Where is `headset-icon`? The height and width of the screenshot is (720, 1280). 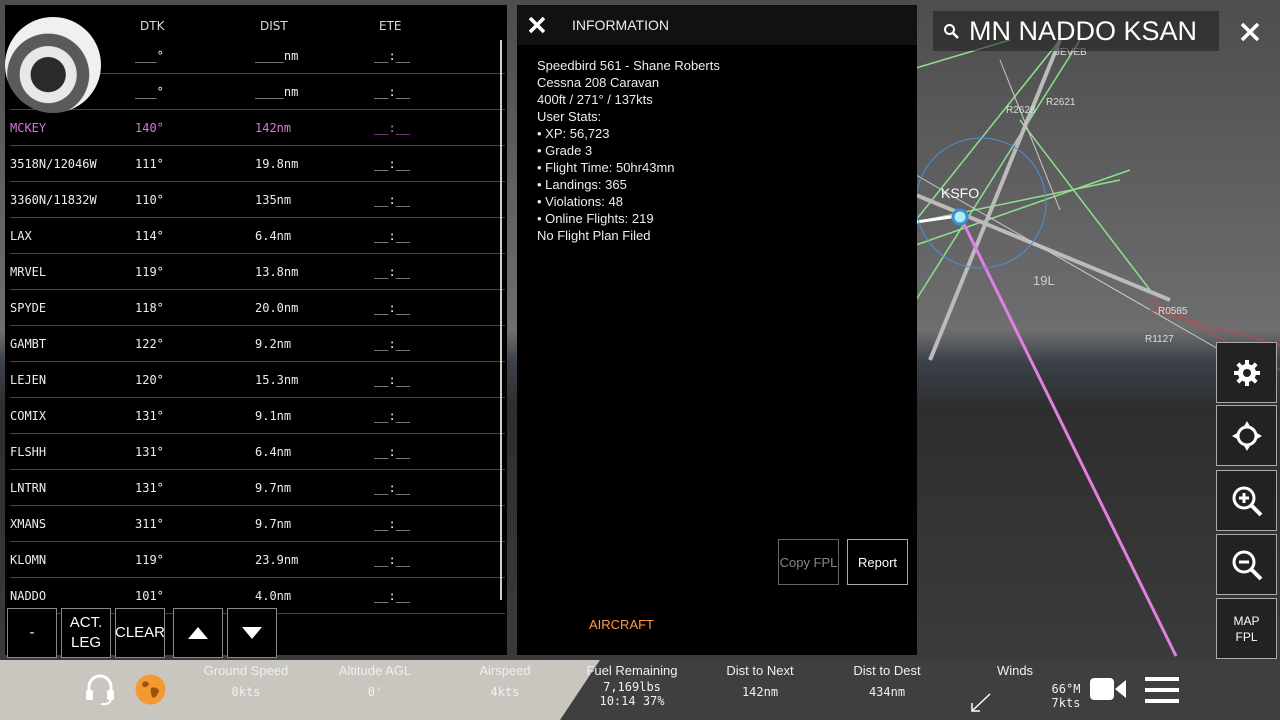
headset-icon is located at coordinates (100, 689).